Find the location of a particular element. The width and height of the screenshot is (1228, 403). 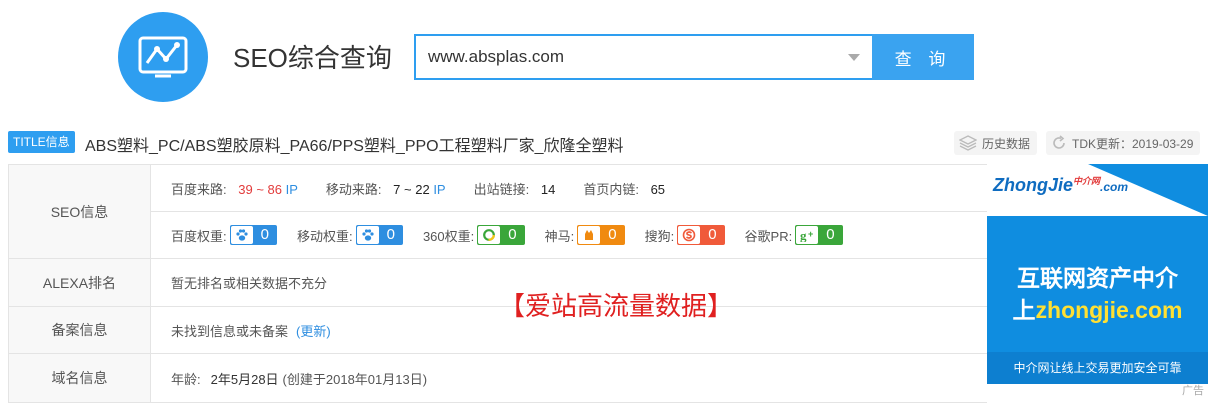

refresh-icon is located at coordinates (1059, 142).